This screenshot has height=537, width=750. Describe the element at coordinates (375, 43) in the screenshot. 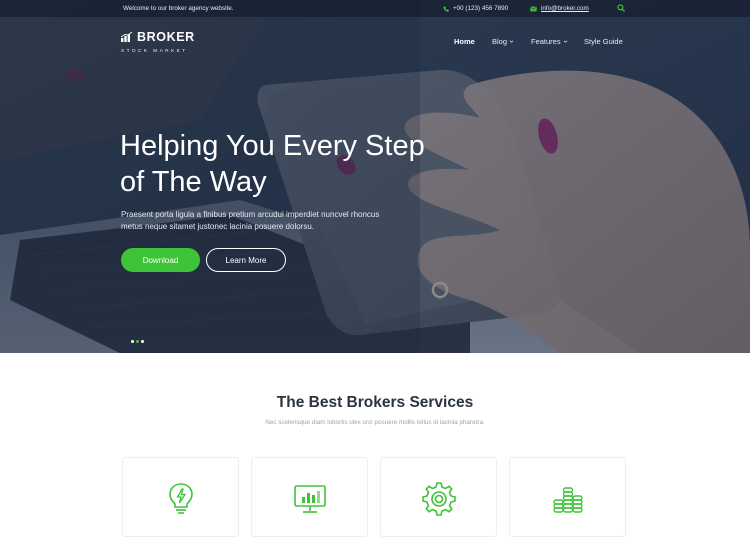

I see `main-nav: Home Blog Features Style Guide` at that location.